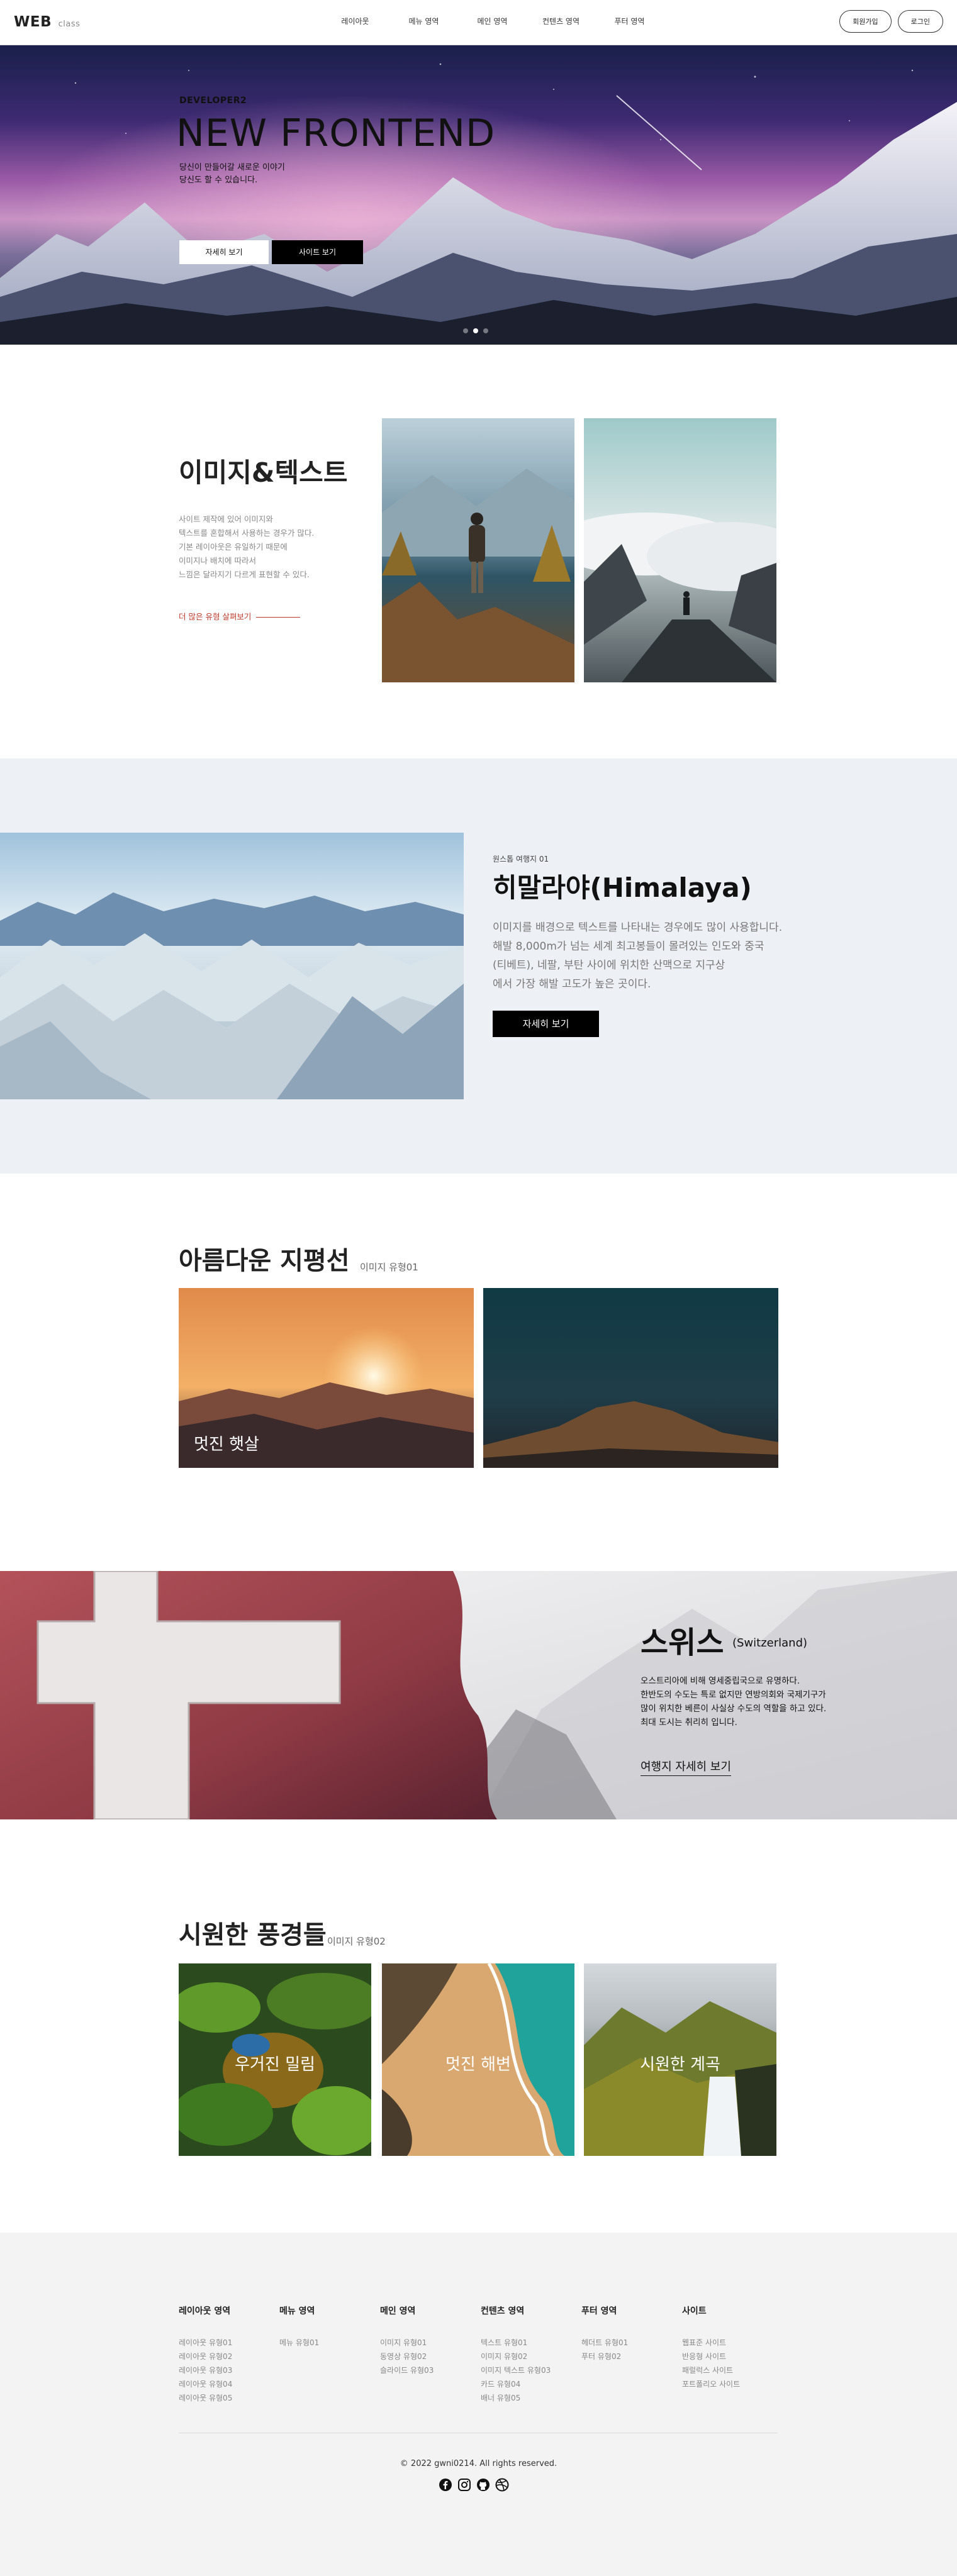 The height and width of the screenshot is (2576, 957). I want to click on footer-link: 이미지 유형02, so click(528, 2356).